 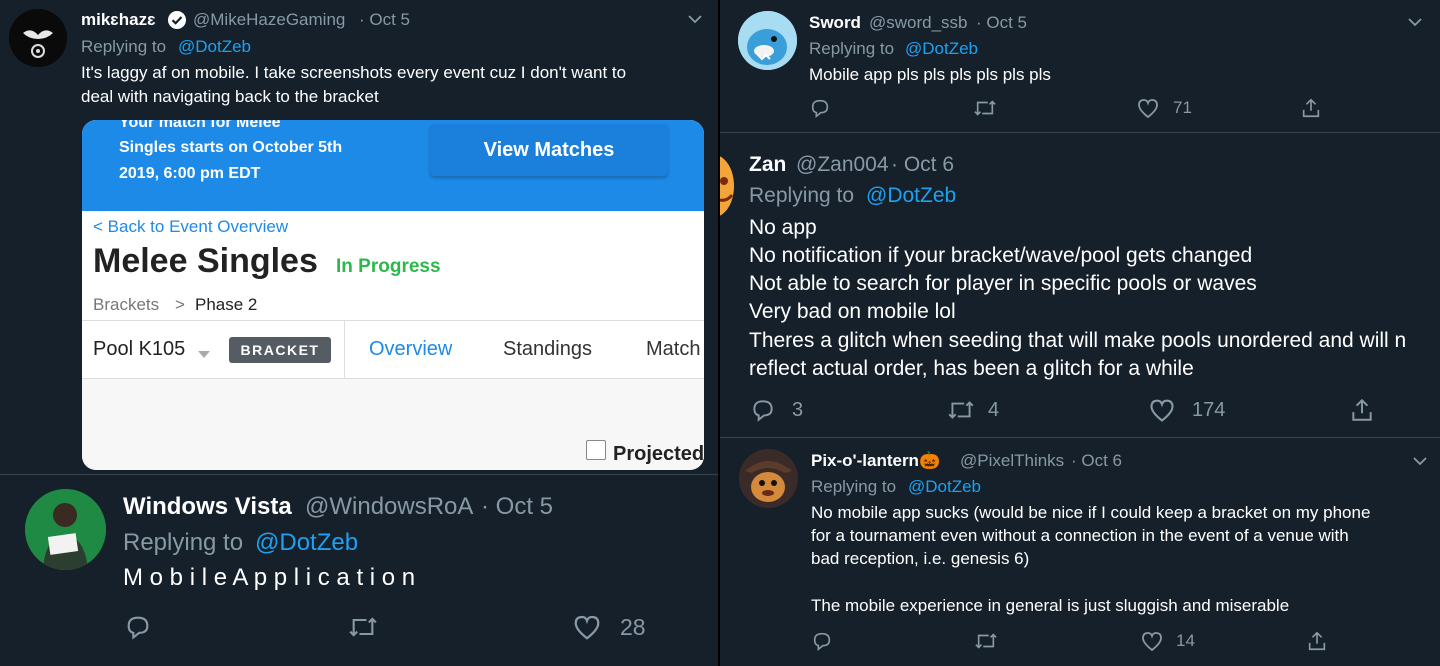 What do you see at coordinates (231, 147) in the screenshot?
I see `banner-text: Singles starts on October 5th` at bounding box center [231, 147].